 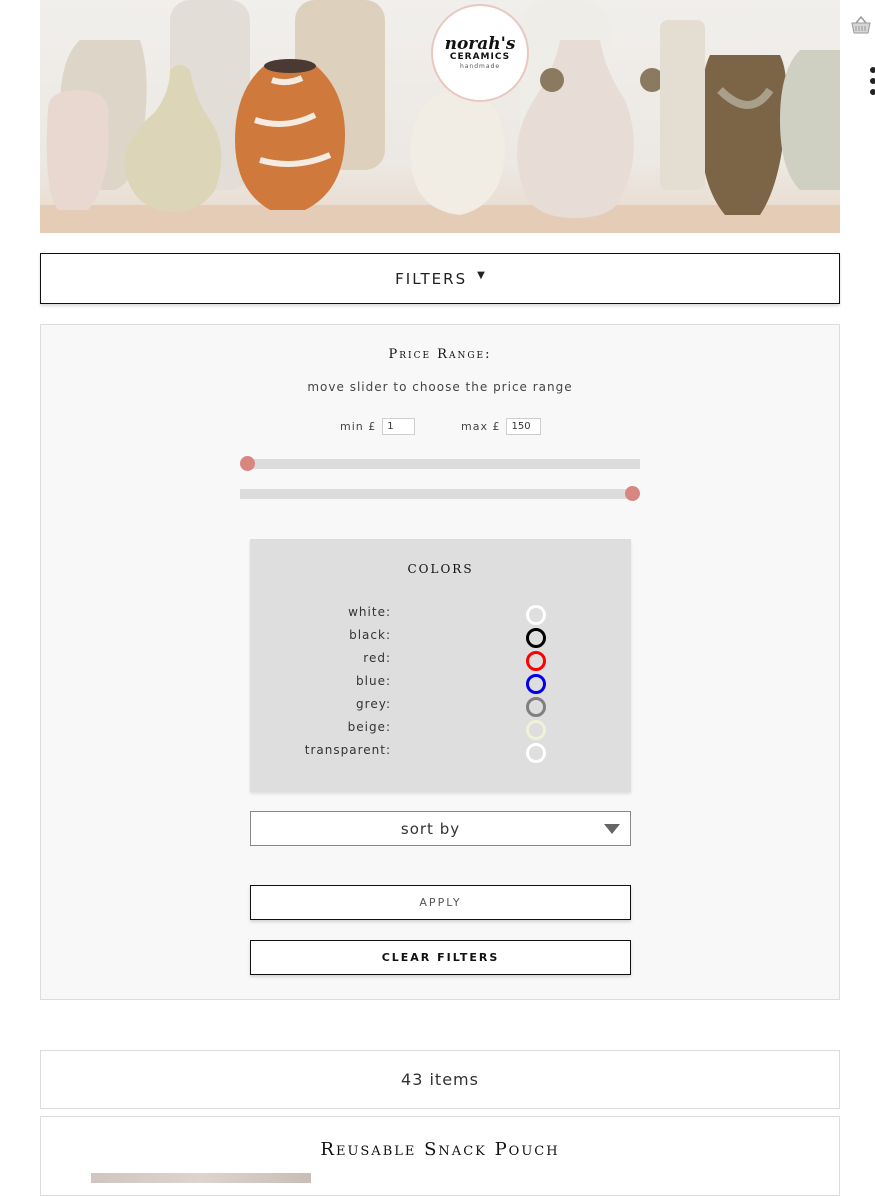 I want to click on clear-filters-button: CLEAR FILTERS, so click(x=440, y=957).